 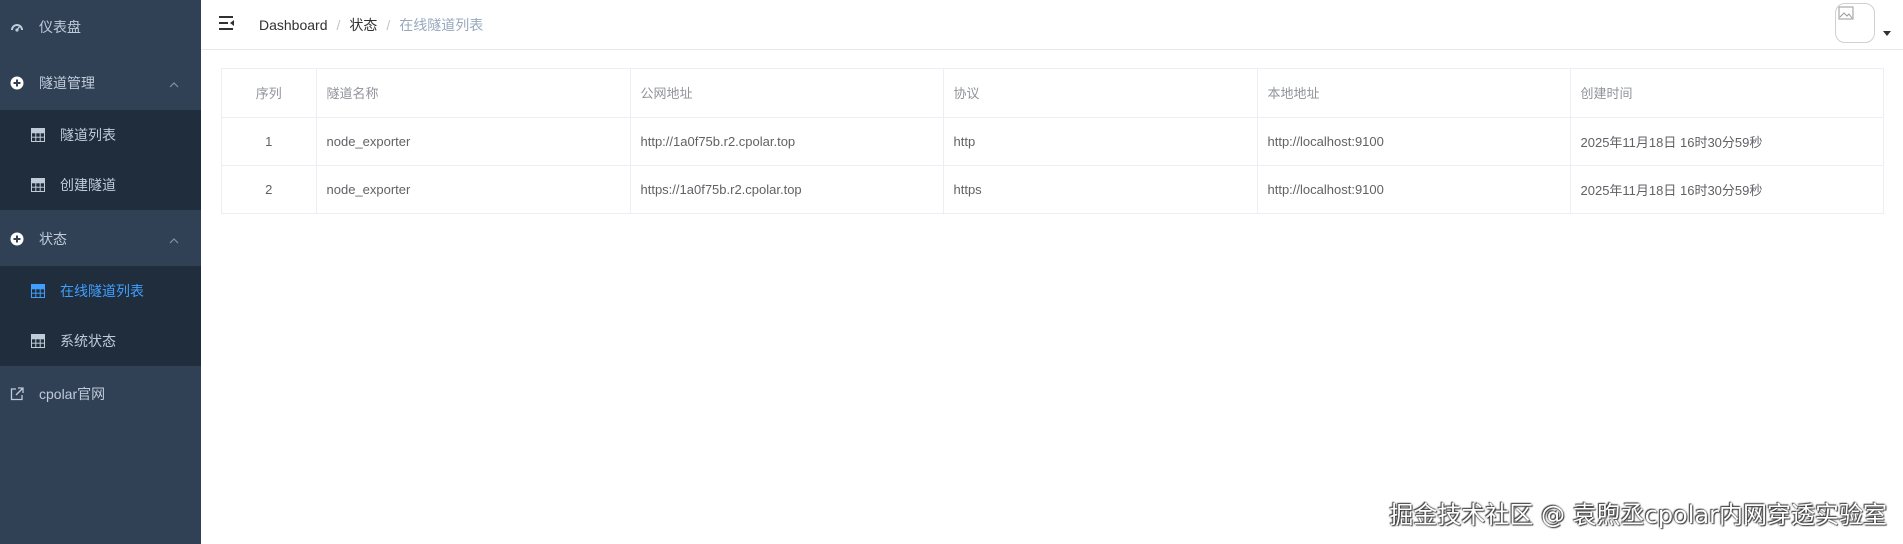 I want to click on avatar, so click(x=1855, y=23).